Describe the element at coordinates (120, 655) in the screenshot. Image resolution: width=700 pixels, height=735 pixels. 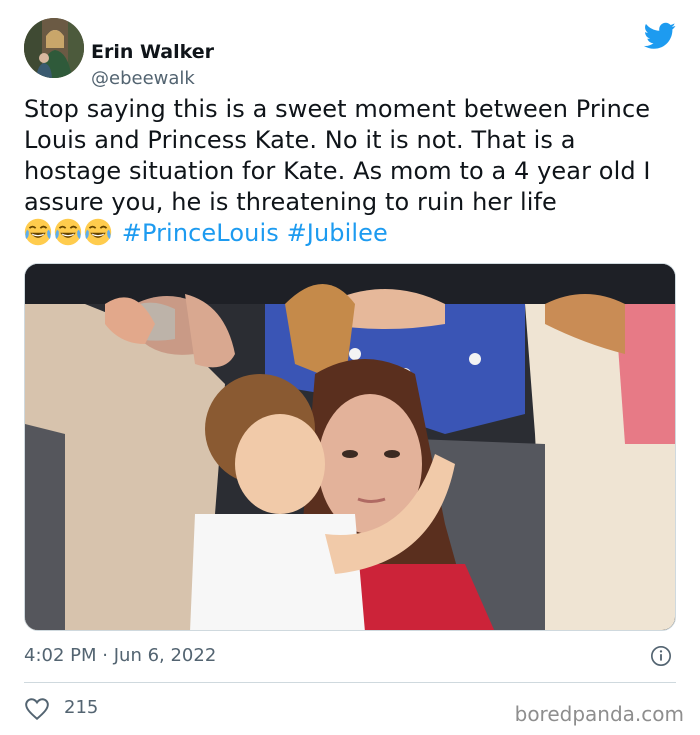
I see `timestamp: 4:02 PM · Jun 6, 2022` at that location.